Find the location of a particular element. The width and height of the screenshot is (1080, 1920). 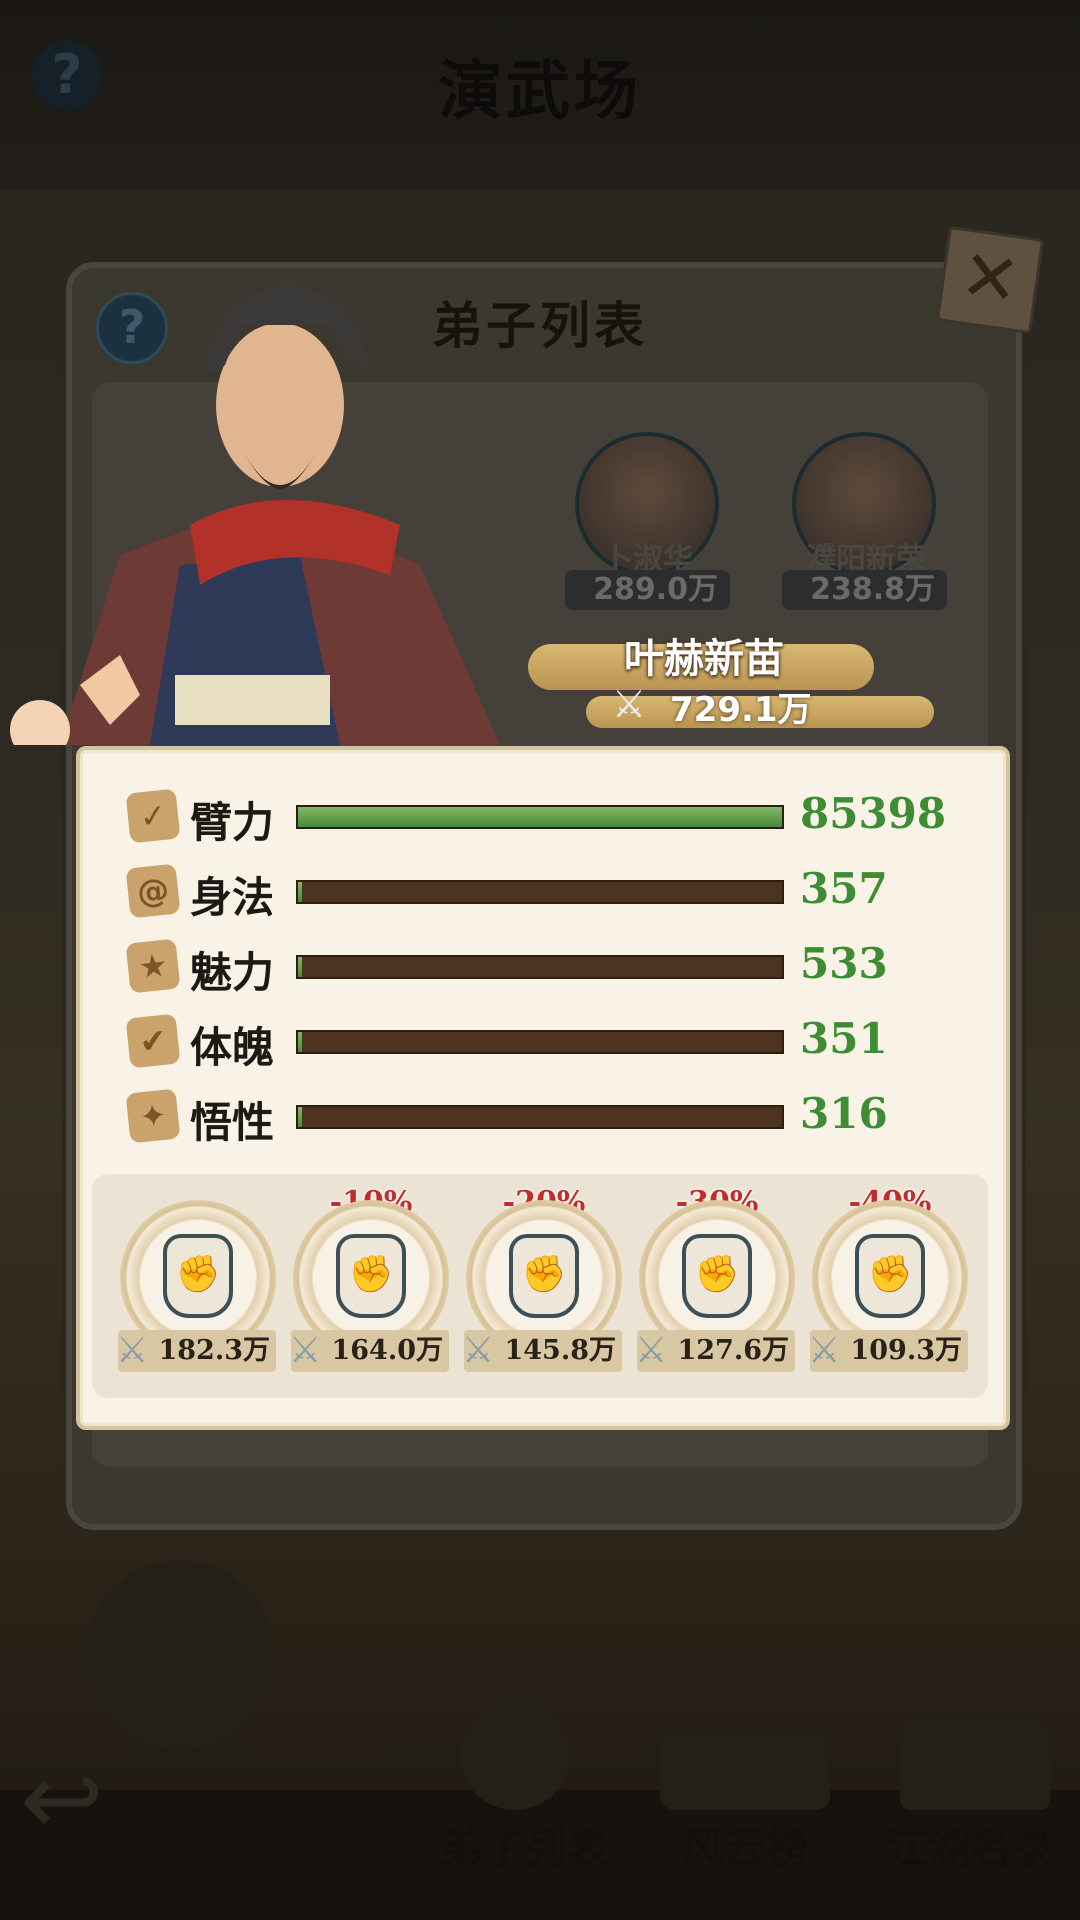

stat-row-agility: @ 身法 357 is located at coordinates (546, 891).